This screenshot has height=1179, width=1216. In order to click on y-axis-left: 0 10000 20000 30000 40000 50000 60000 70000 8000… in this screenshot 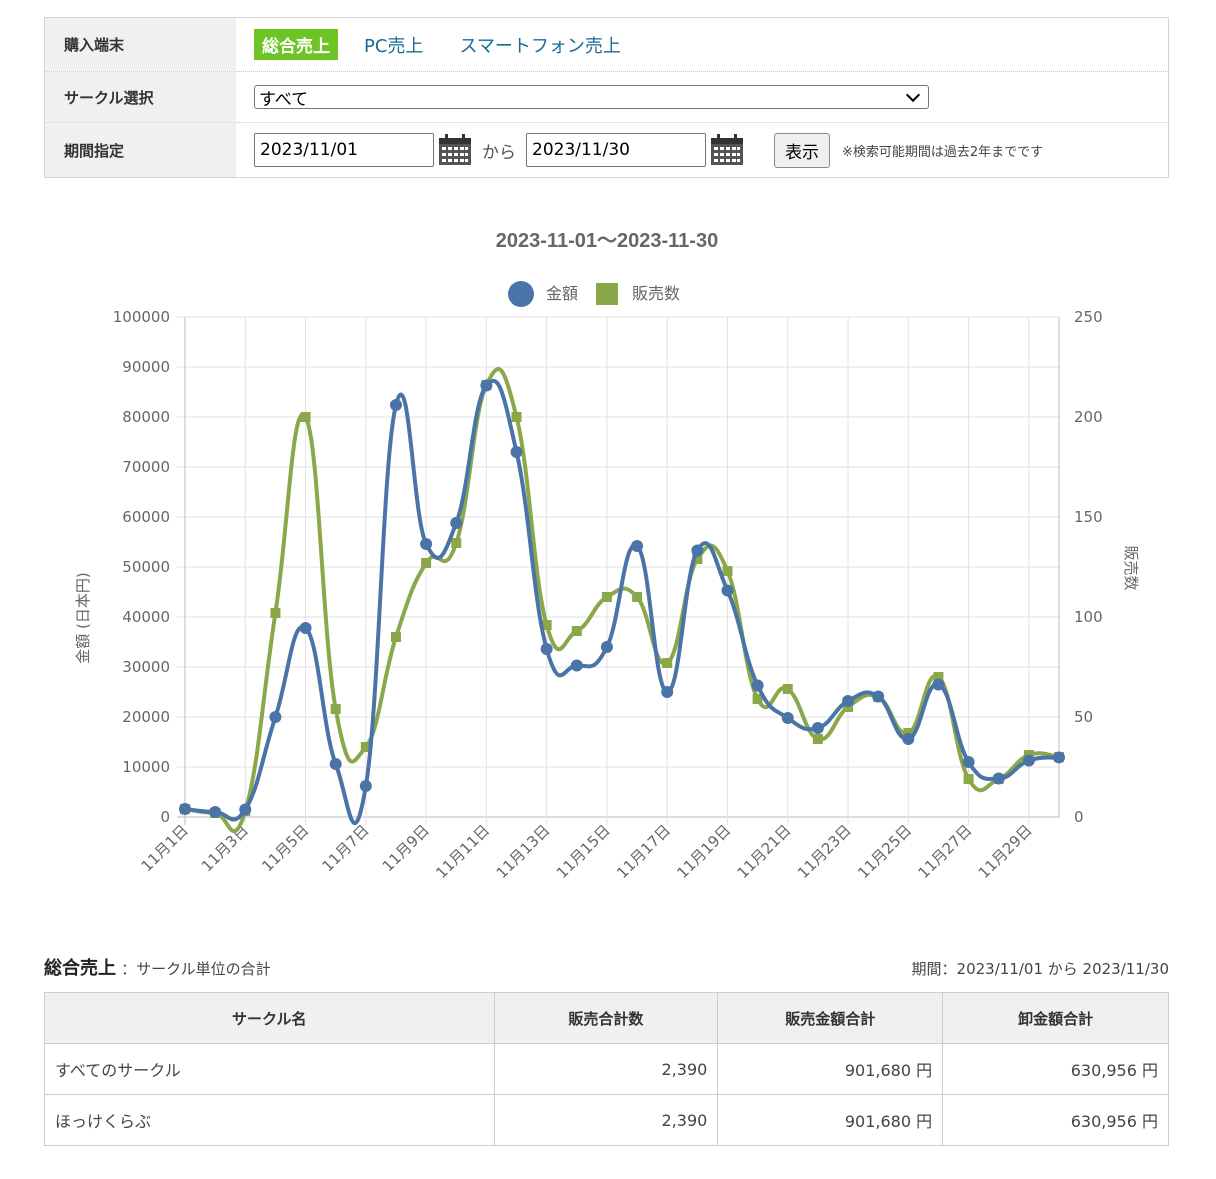, I will do `click(141, 567)`.